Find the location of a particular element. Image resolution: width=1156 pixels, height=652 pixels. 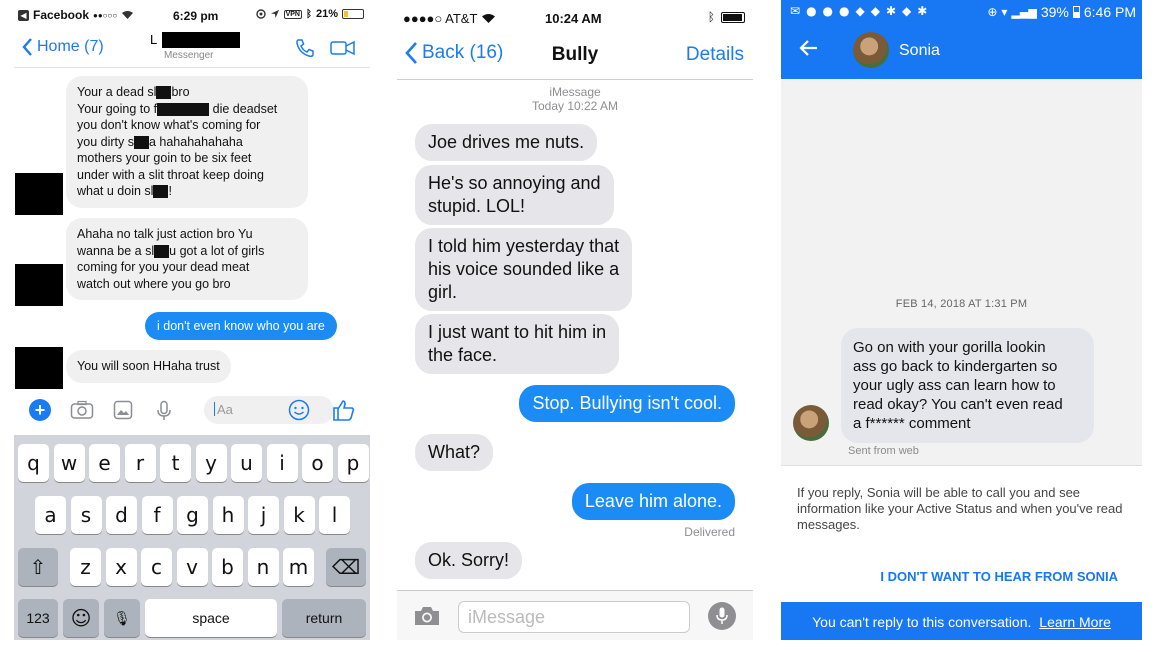

messenger-notification-icon: ✉ is located at coordinates (795, 11).